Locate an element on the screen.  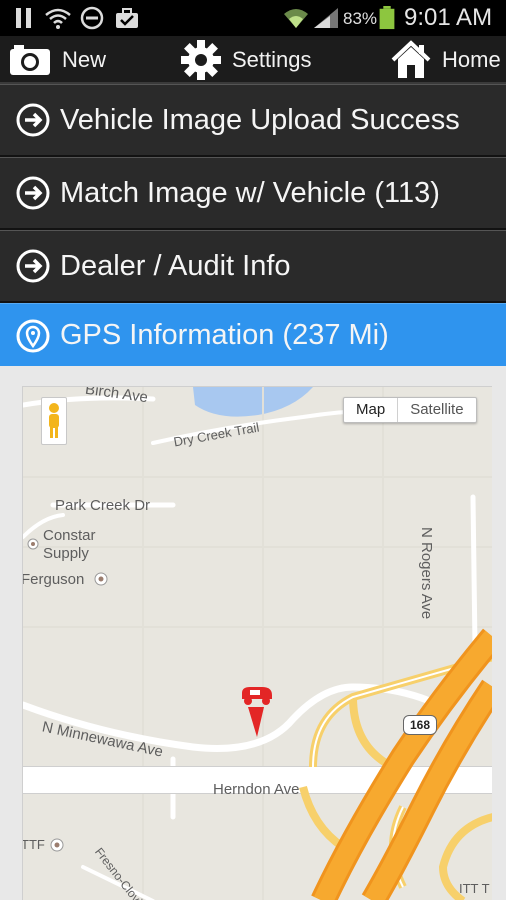
pegman-icon is located at coordinates (54, 420).